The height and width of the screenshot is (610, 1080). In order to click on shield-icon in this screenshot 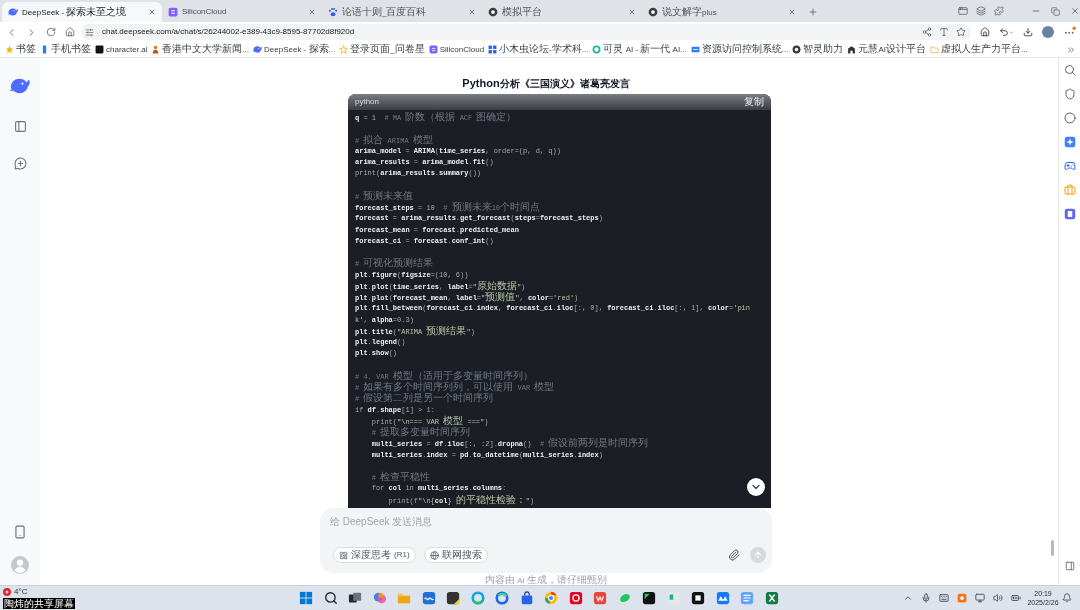, I will do `click(1069, 94)`.